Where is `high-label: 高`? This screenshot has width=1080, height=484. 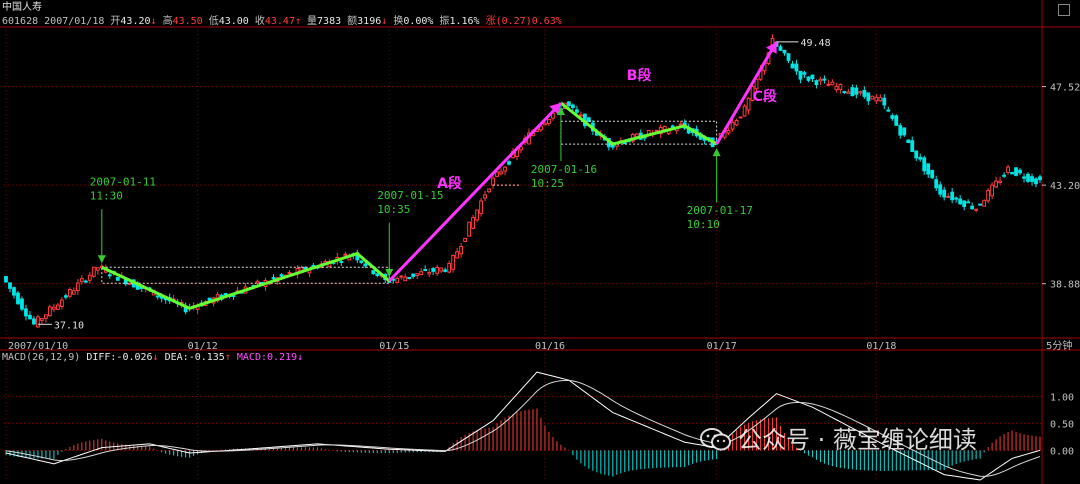
high-label: 高 is located at coordinates (167, 21).